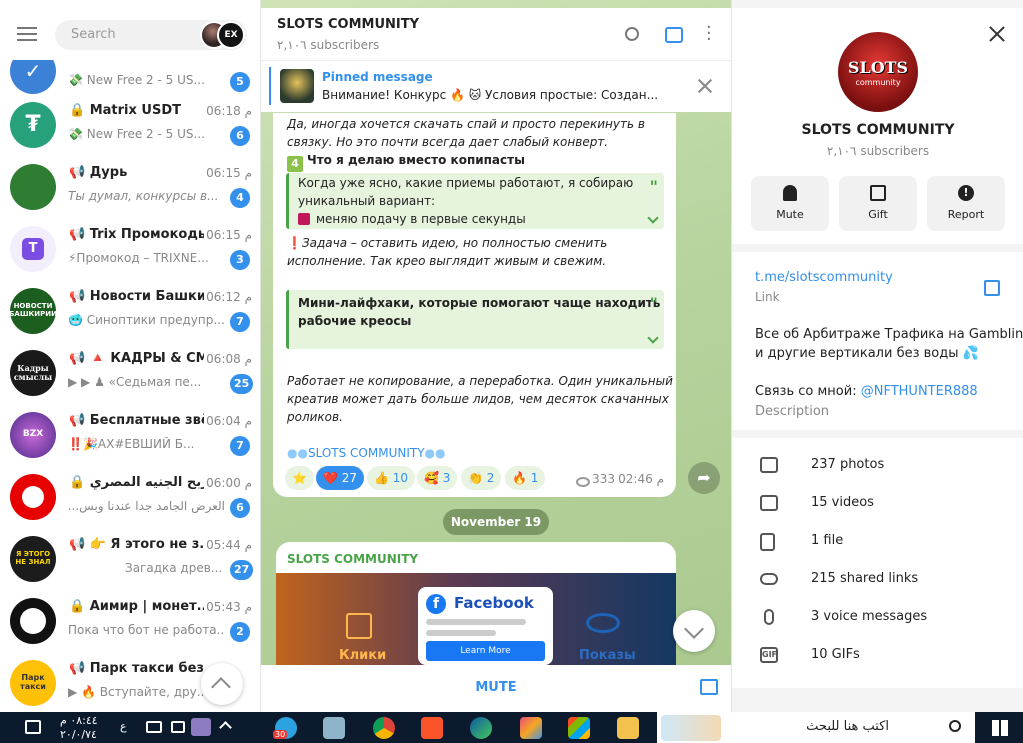  What do you see at coordinates (824, 277) in the screenshot?
I see `channel-link: t.me/slotscommunity` at bounding box center [824, 277].